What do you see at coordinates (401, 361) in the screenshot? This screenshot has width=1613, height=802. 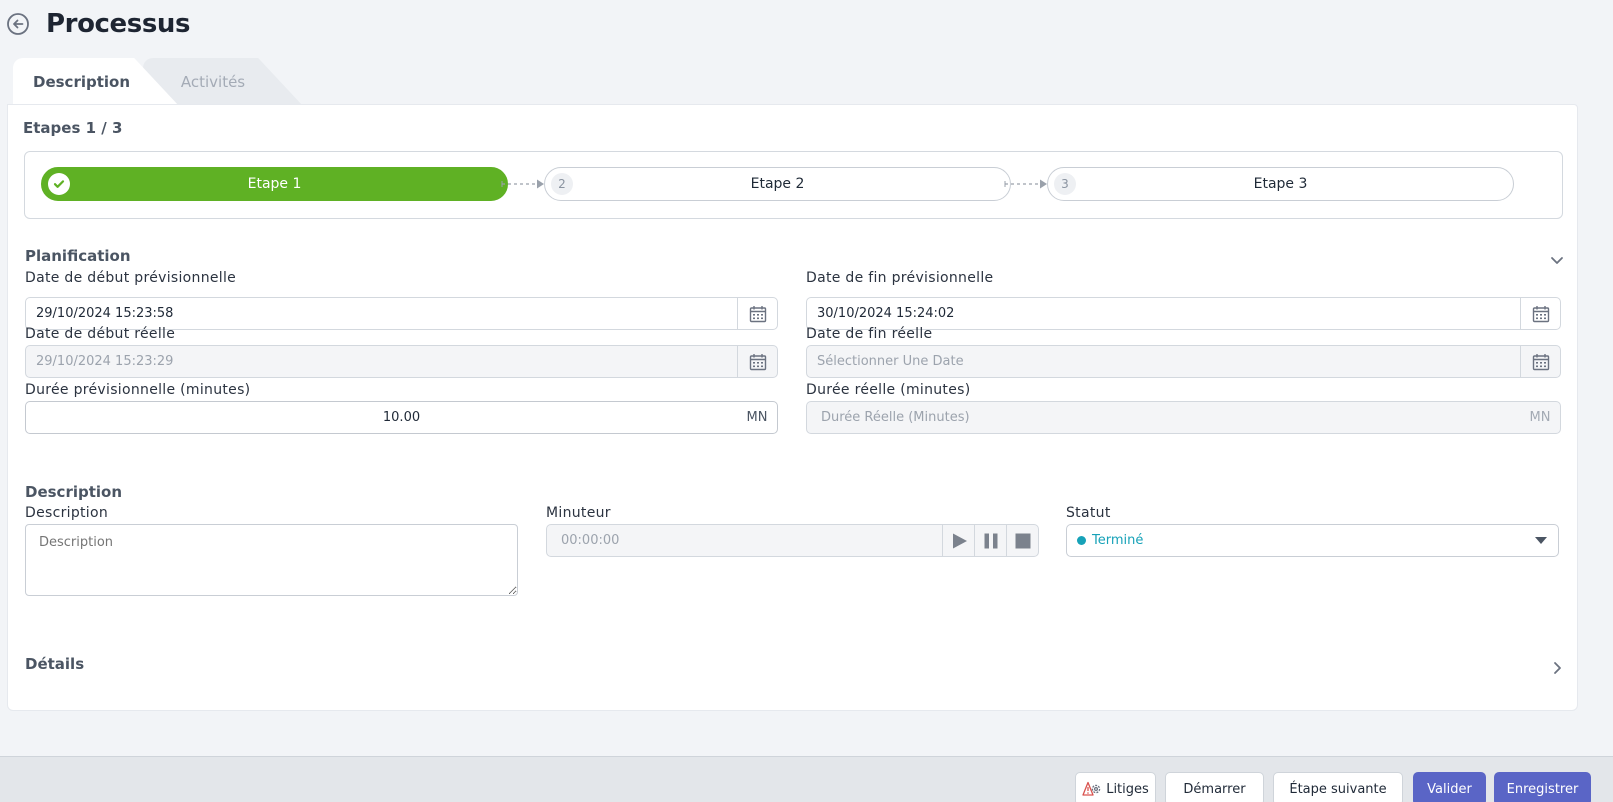 I see `start-actual-input: 29/10/2024 15:23:29` at bounding box center [401, 361].